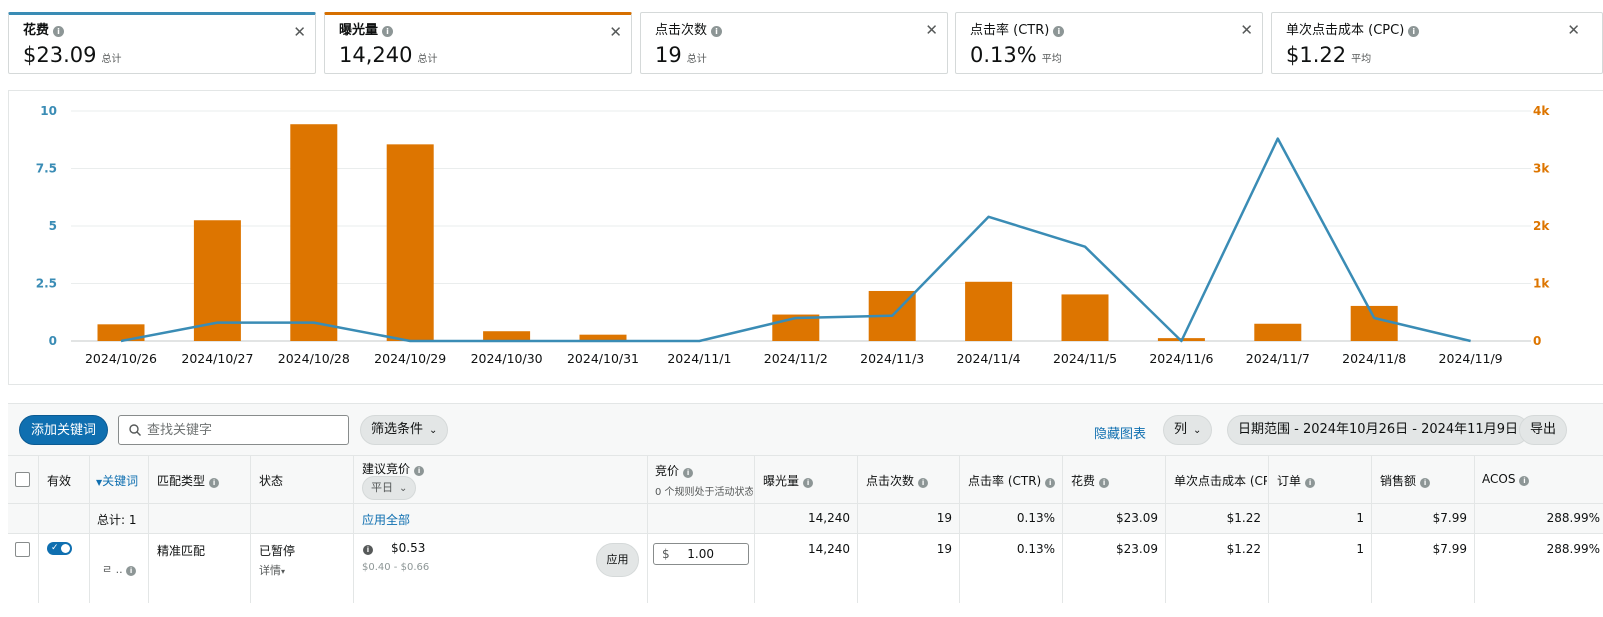 The height and width of the screenshot is (617, 1603). I want to click on metric-title: 点击次数, so click(681, 30).